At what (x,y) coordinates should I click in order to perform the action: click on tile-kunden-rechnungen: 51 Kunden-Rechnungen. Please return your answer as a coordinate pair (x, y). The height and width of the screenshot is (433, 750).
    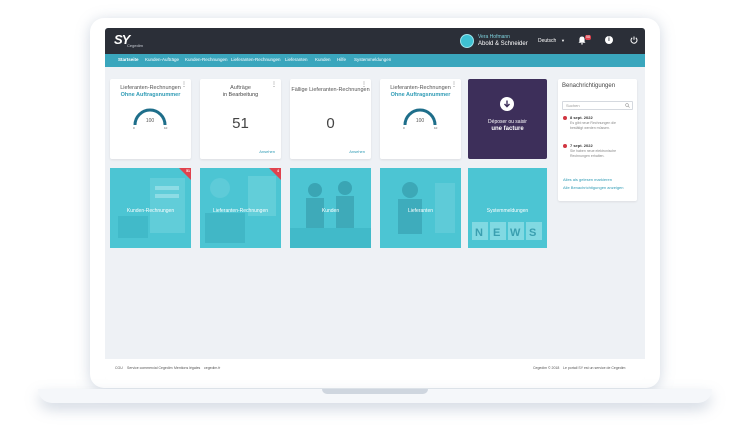
    Looking at the image, I should click on (150, 208).